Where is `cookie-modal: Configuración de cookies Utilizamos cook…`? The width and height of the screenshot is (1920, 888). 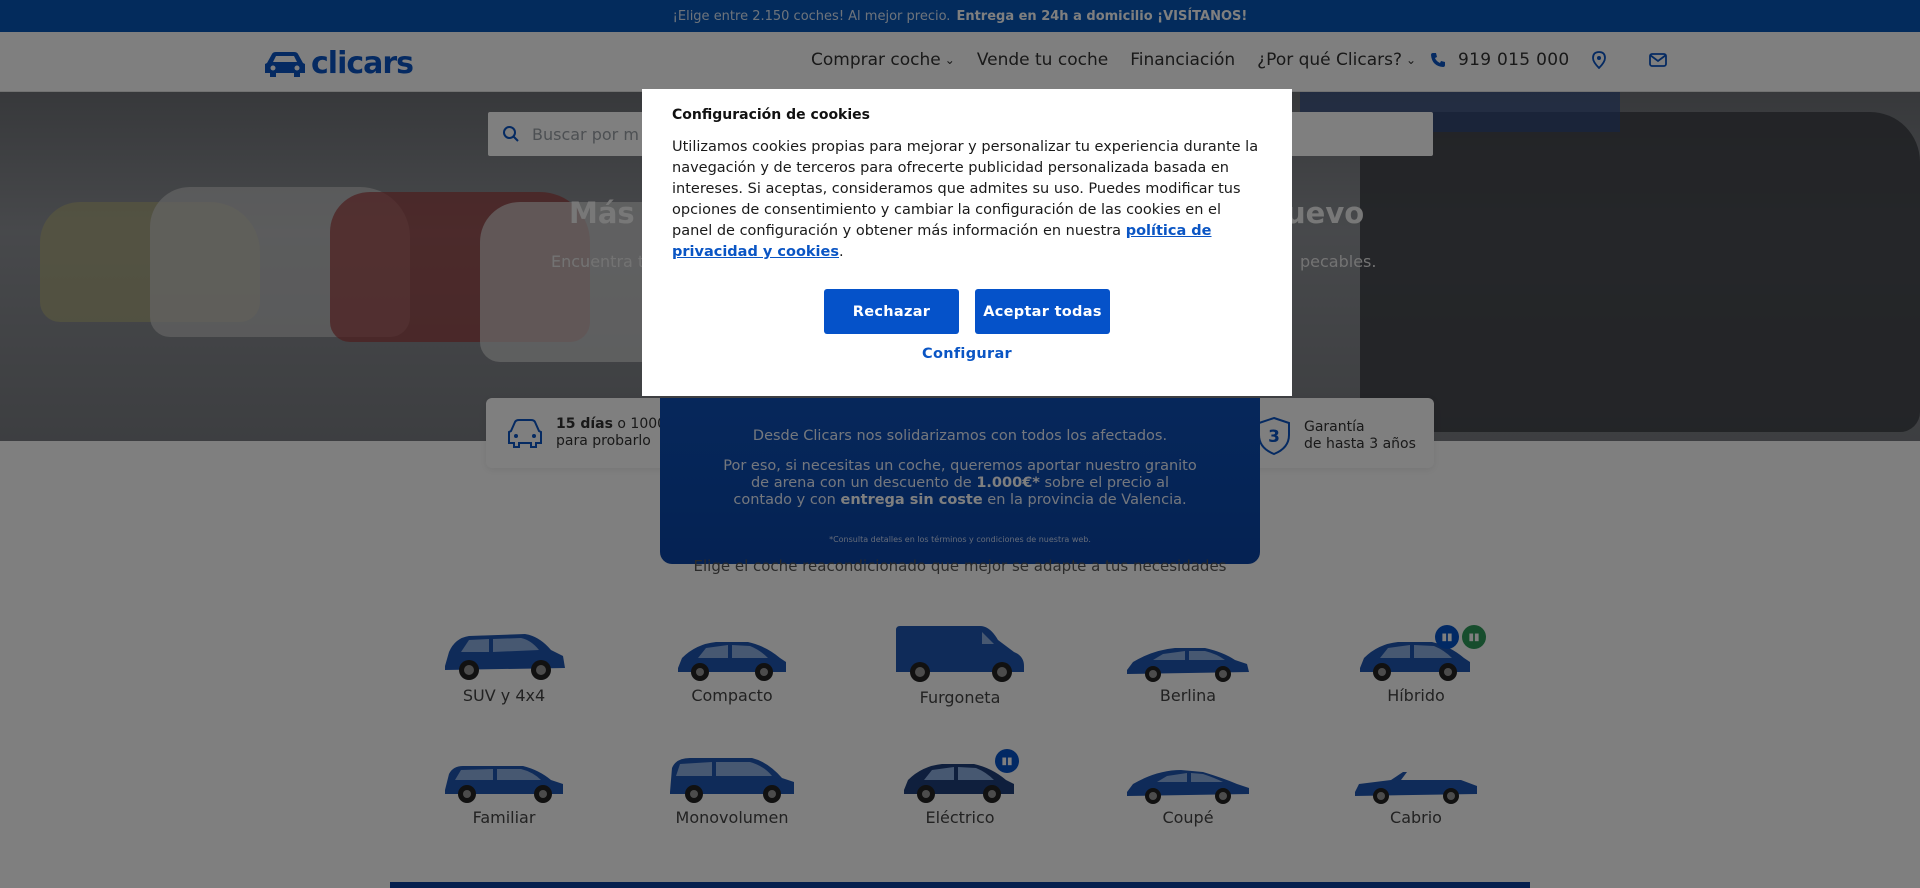
cookie-modal: Configuración de cookies Utilizamos cook… is located at coordinates (967, 242).